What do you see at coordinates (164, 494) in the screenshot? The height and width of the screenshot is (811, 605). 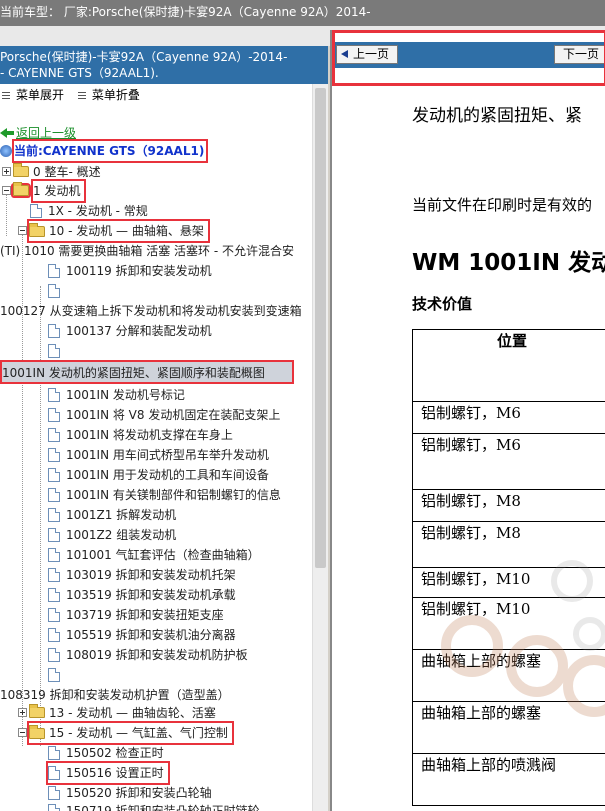 I see `tree-item-d6: 1001IN 有关镁制部件和铝制螺钉的信息` at bounding box center [164, 494].